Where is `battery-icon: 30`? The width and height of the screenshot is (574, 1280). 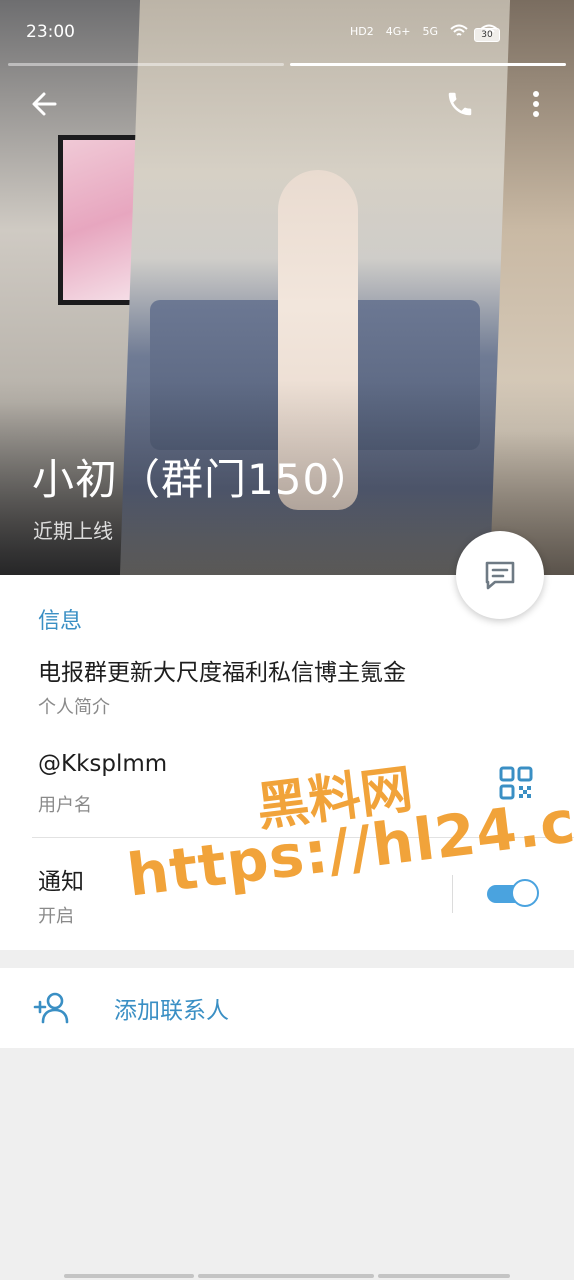
battery-icon: 30 is located at coordinates (487, 35).